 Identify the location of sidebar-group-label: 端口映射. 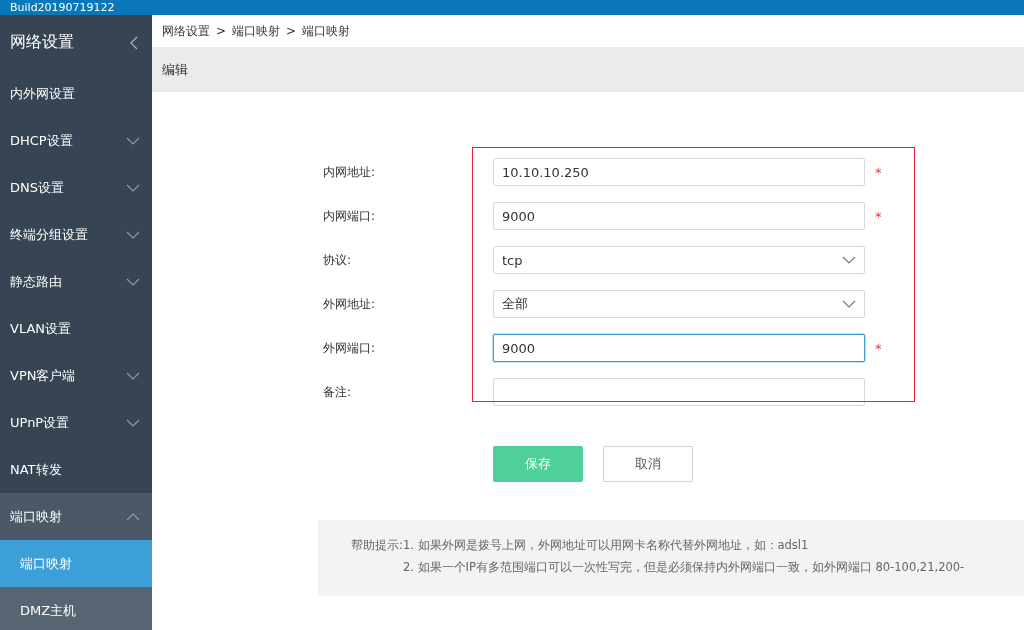
(36, 516).